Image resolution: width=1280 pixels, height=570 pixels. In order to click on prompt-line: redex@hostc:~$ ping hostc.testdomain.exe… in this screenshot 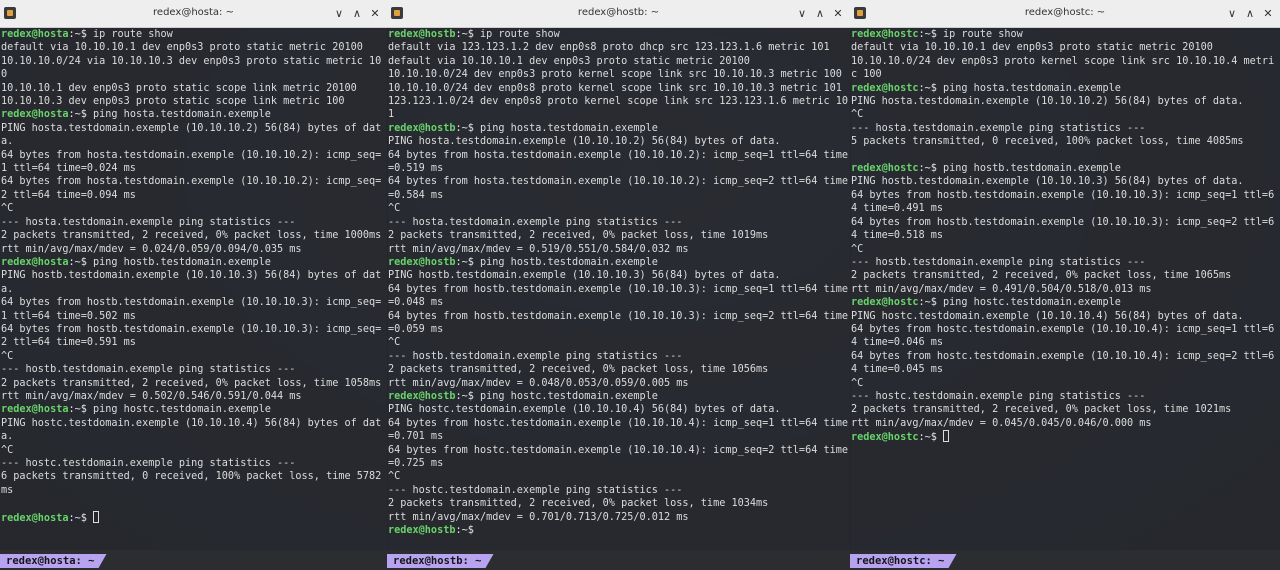, I will do `click(1065, 302)`.